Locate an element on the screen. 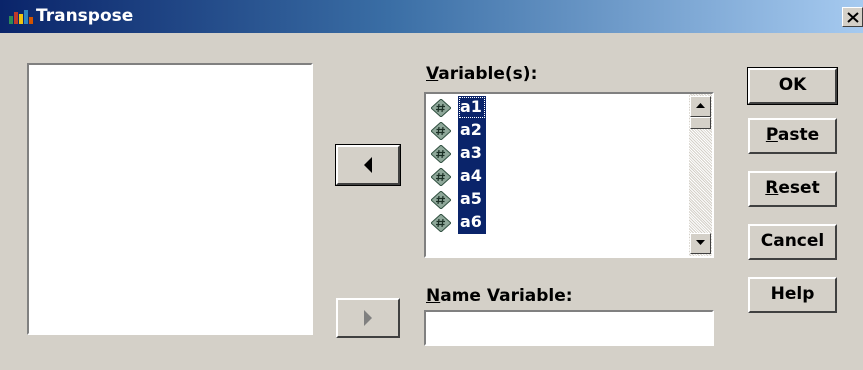 The height and width of the screenshot is (370, 863). variable-name: a4 is located at coordinates (472, 176).